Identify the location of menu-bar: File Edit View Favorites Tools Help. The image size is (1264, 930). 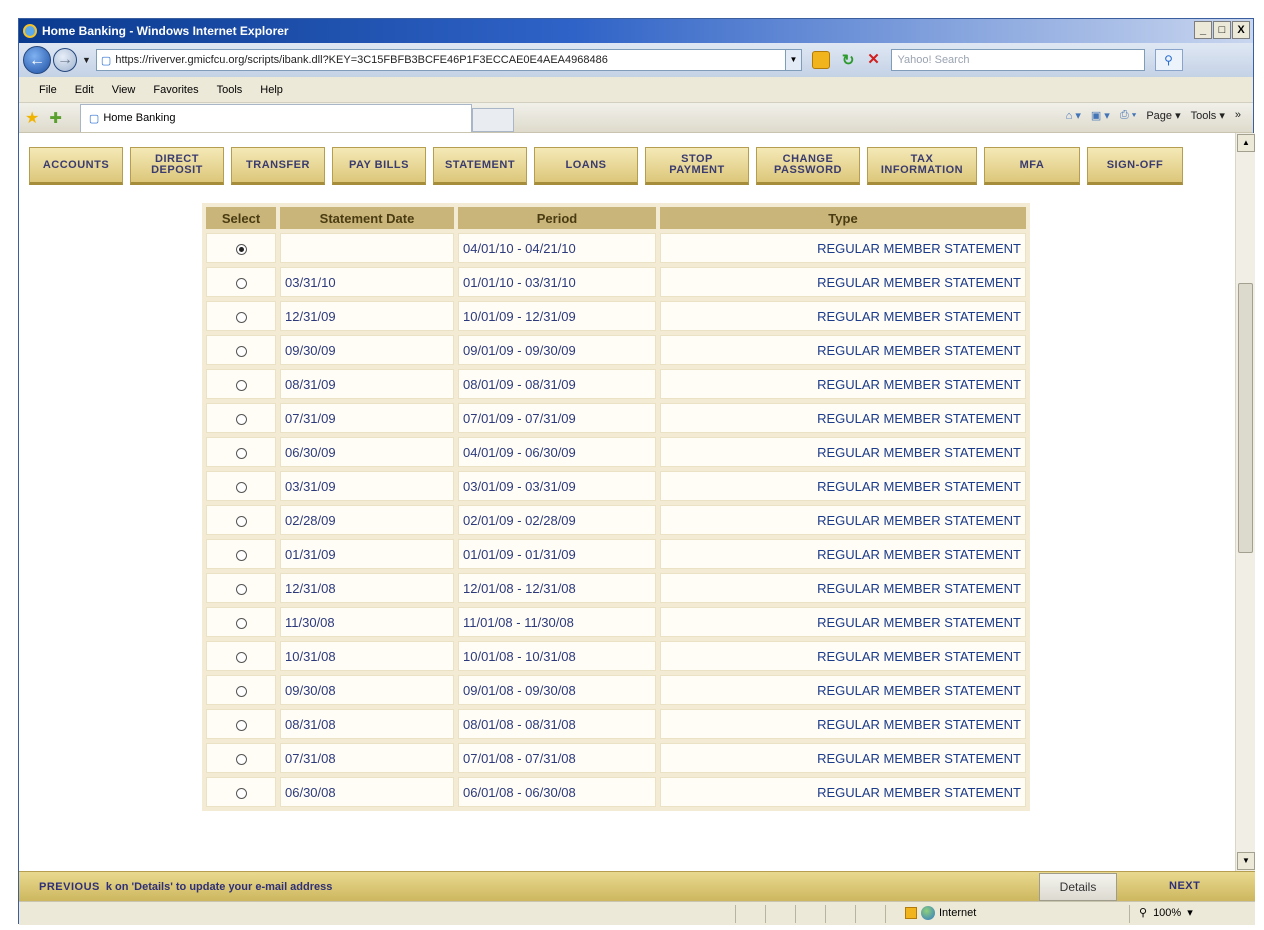
(636, 90).